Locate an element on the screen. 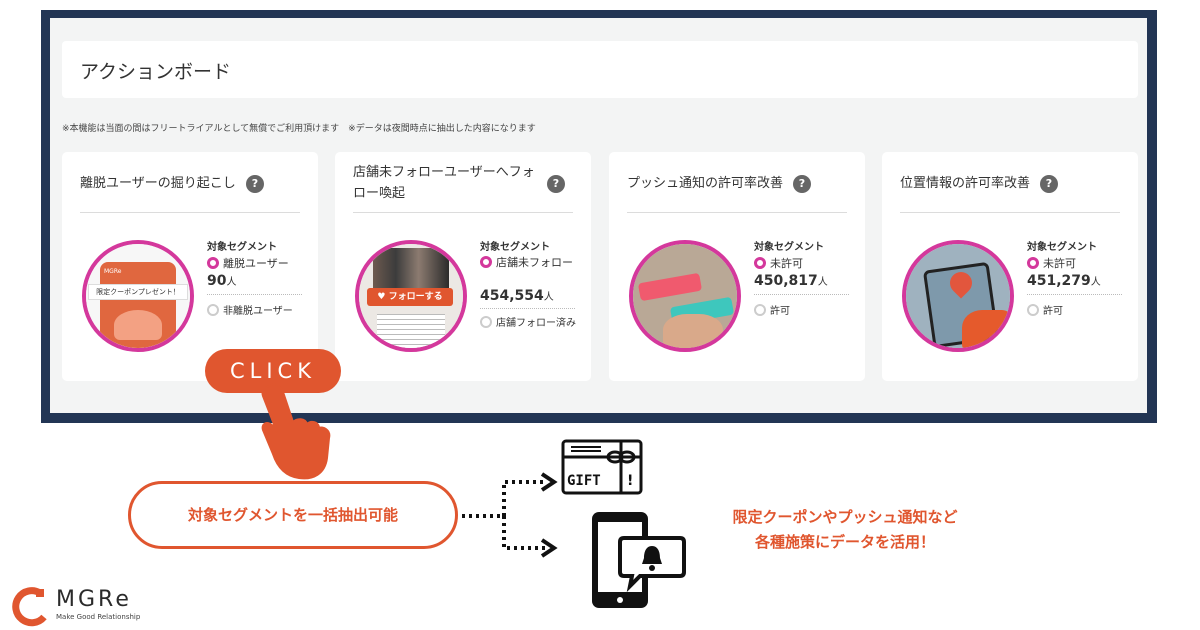 Image resolution: width=1200 pixels, height=630 pixels. push-permission-illustration is located at coordinates (685, 296).